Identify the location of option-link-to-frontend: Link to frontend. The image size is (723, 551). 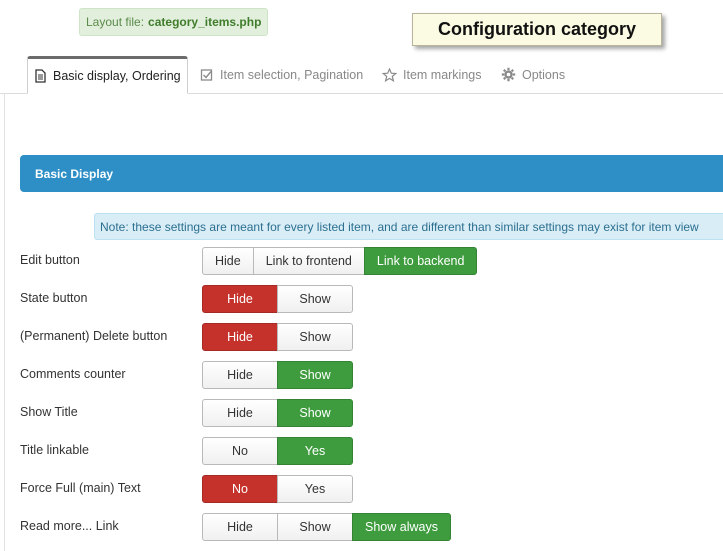
(308, 261).